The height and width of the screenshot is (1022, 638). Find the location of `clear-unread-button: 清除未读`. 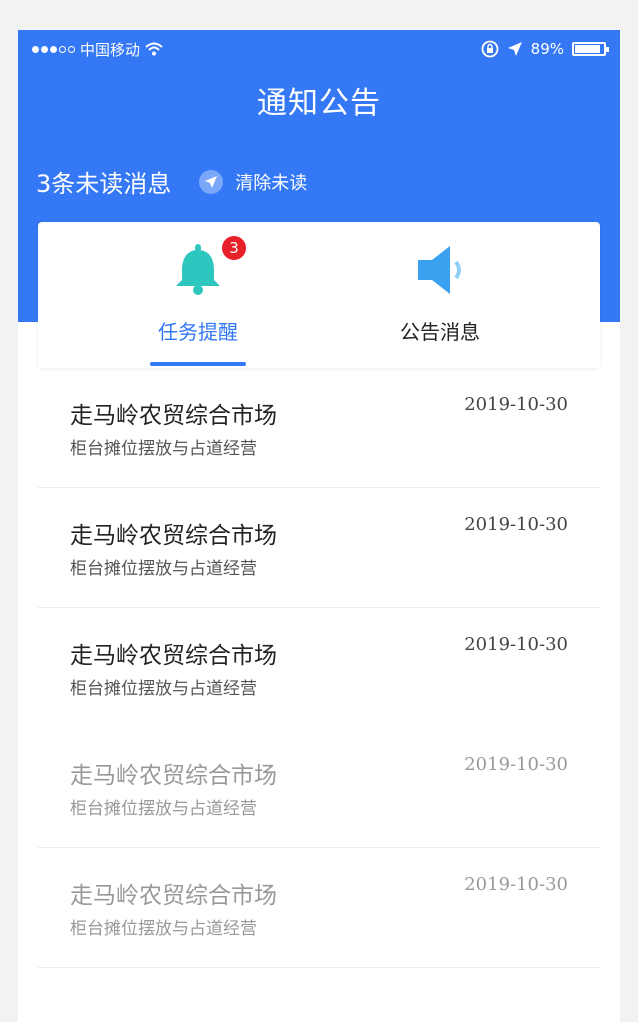

clear-unread-button: 清除未读 is located at coordinates (253, 182).